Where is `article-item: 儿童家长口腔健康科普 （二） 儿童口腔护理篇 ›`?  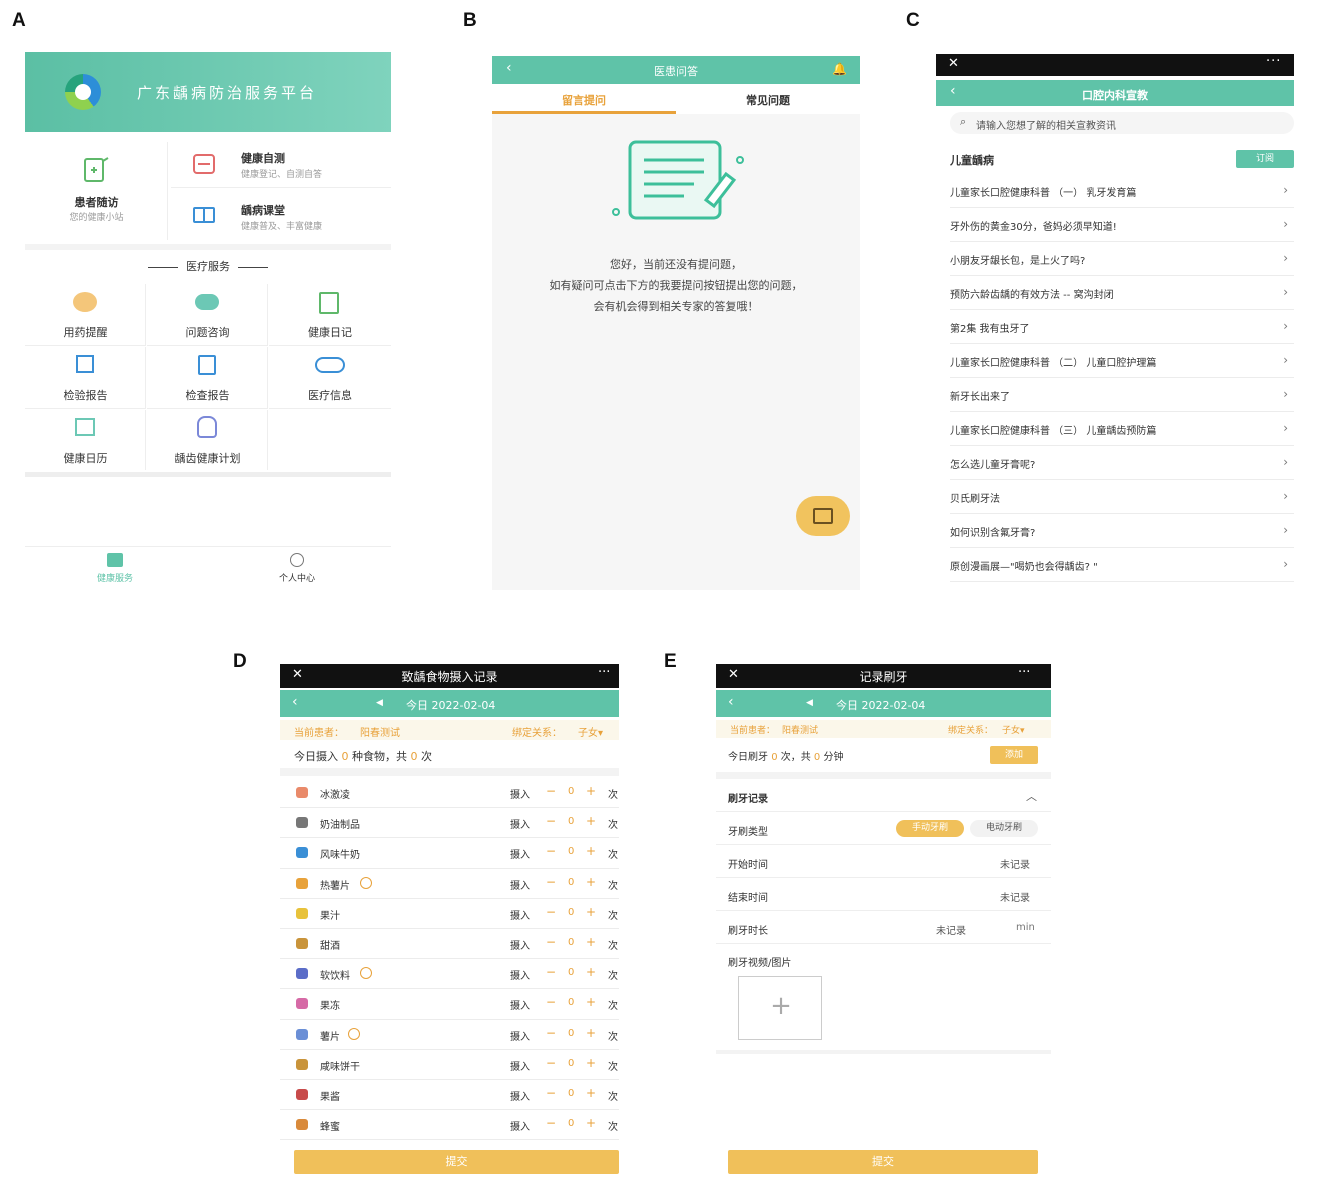 article-item: 儿童家长口腔健康科普 （二） 儿童口腔护理篇 › is located at coordinates (1122, 361).